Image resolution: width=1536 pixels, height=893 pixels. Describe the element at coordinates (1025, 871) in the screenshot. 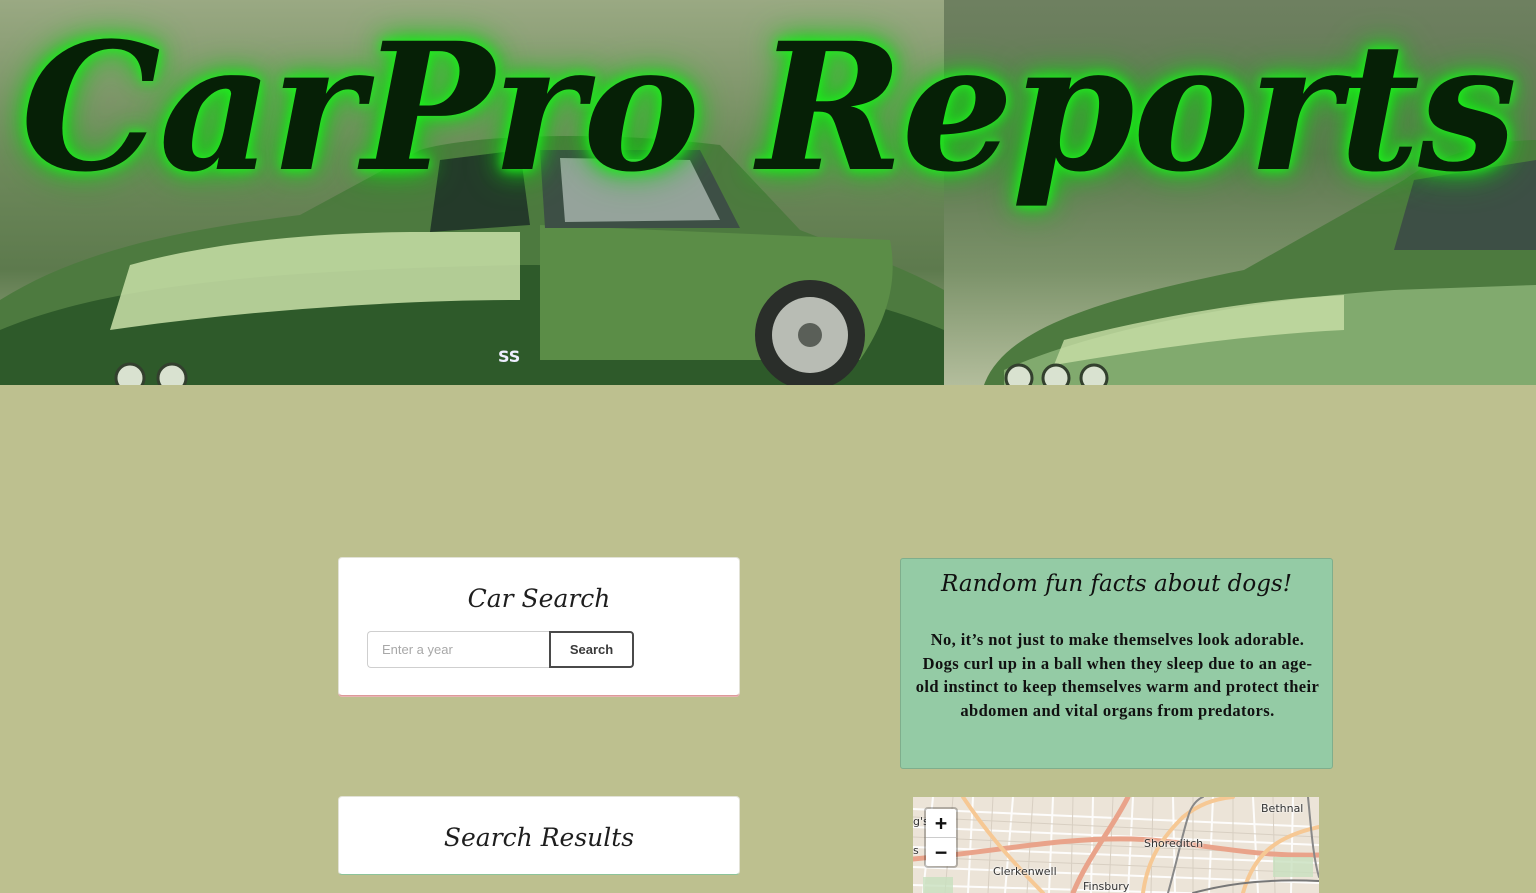

I see `map-label-clerkenwell: Clerkenwell` at that location.